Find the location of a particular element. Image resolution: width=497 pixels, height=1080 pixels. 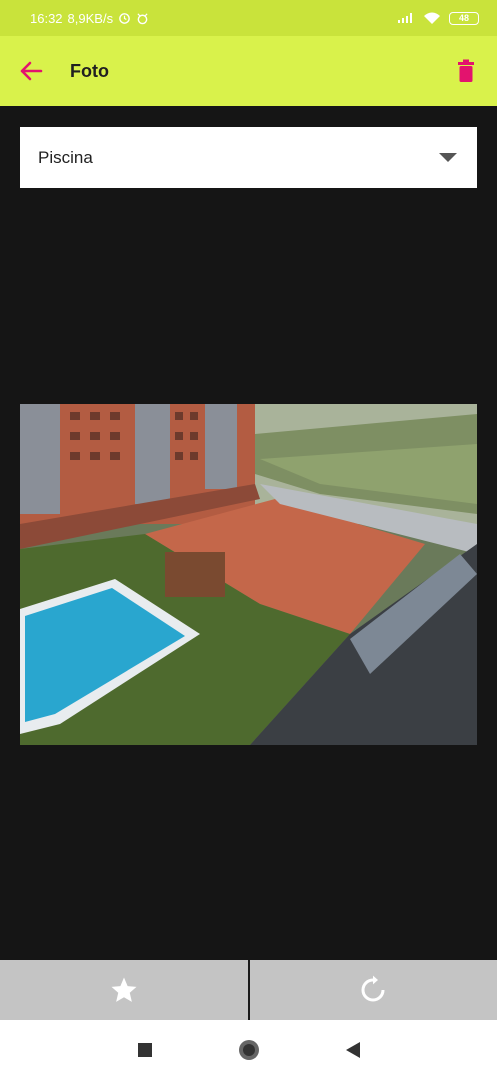

status-time: 16:32 is located at coordinates (46, 18).